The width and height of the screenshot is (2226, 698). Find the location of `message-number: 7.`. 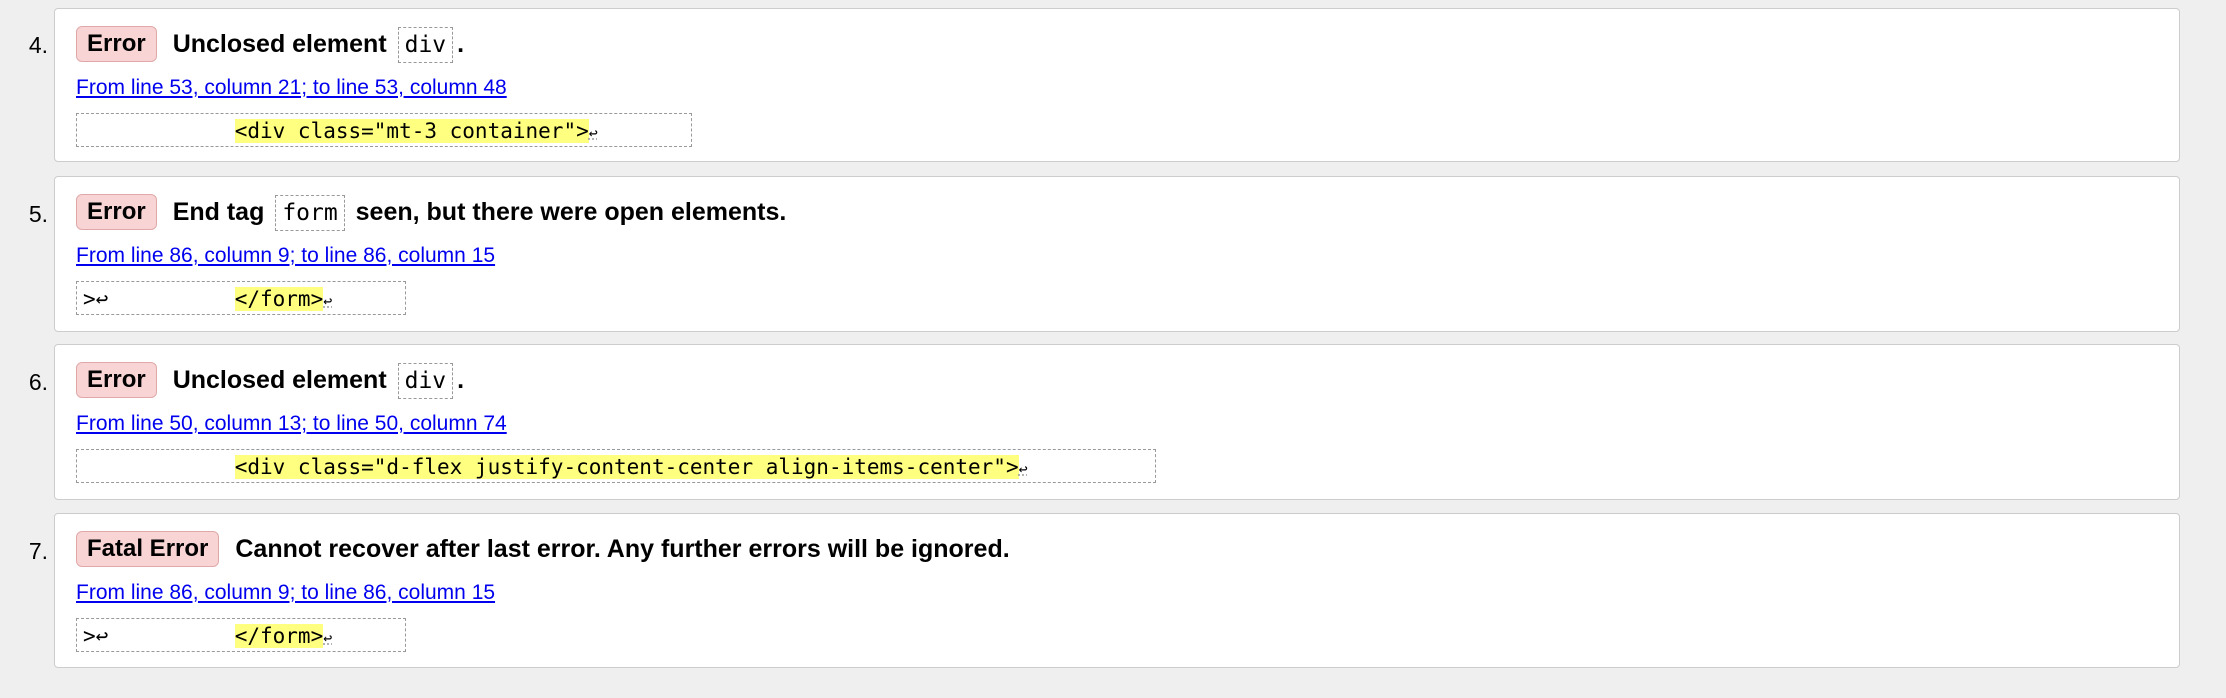

message-number: 7. is located at coordinates (38, 551).